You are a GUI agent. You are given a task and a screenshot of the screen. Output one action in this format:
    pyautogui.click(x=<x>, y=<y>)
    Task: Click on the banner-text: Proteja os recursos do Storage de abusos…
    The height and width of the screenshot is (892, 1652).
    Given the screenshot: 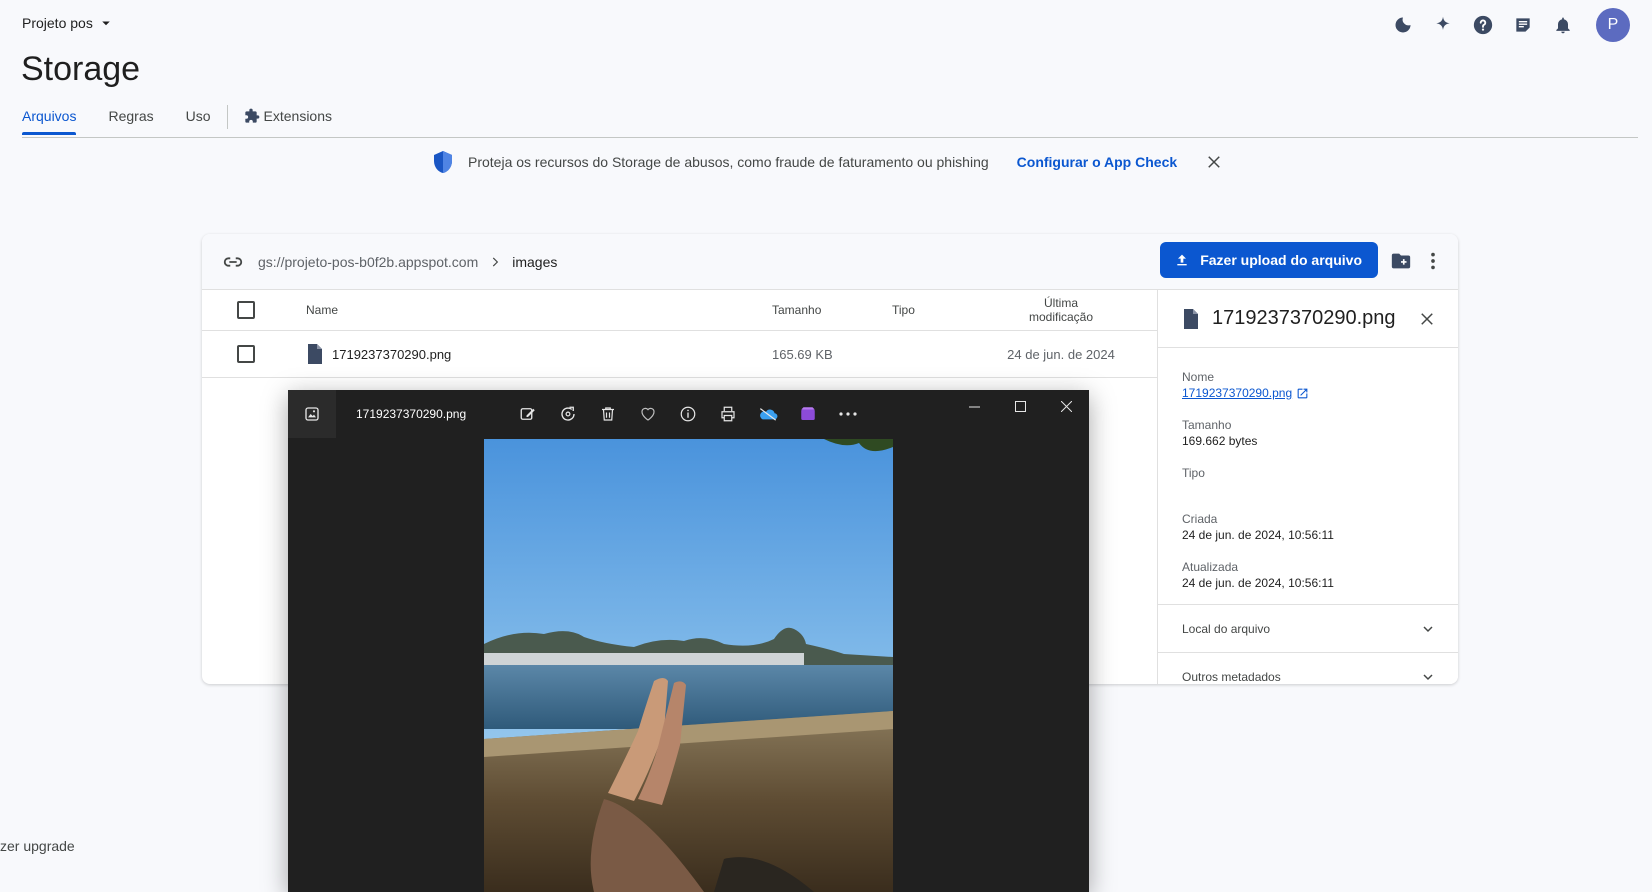 What is the action you would take?
    pyautogui.click(x=728, y=162)
    